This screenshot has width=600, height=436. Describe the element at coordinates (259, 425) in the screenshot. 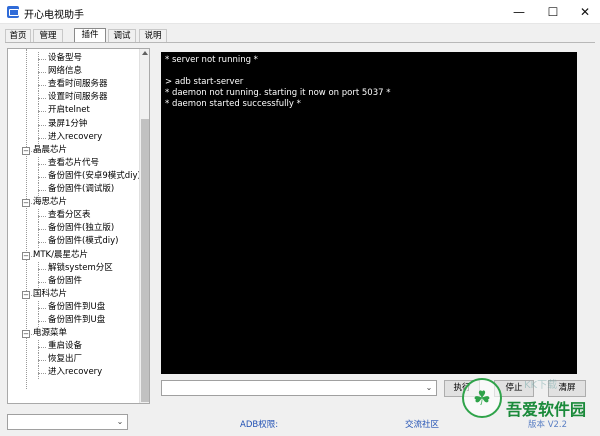

I see `adb-permission-label: ADB权限:` at that location.